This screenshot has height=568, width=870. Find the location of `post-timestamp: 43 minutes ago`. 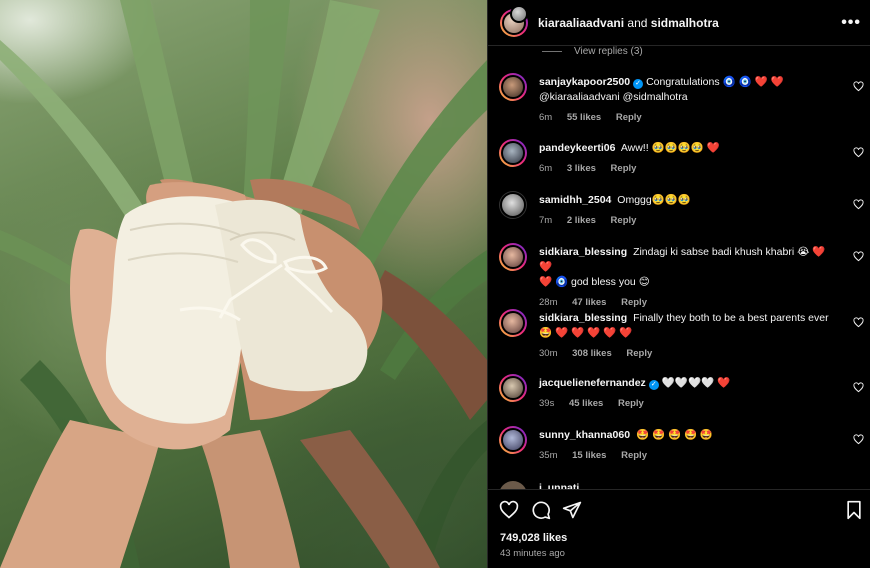

post-timestamp: 43 minutes ago is located at coordinates (532, 553).